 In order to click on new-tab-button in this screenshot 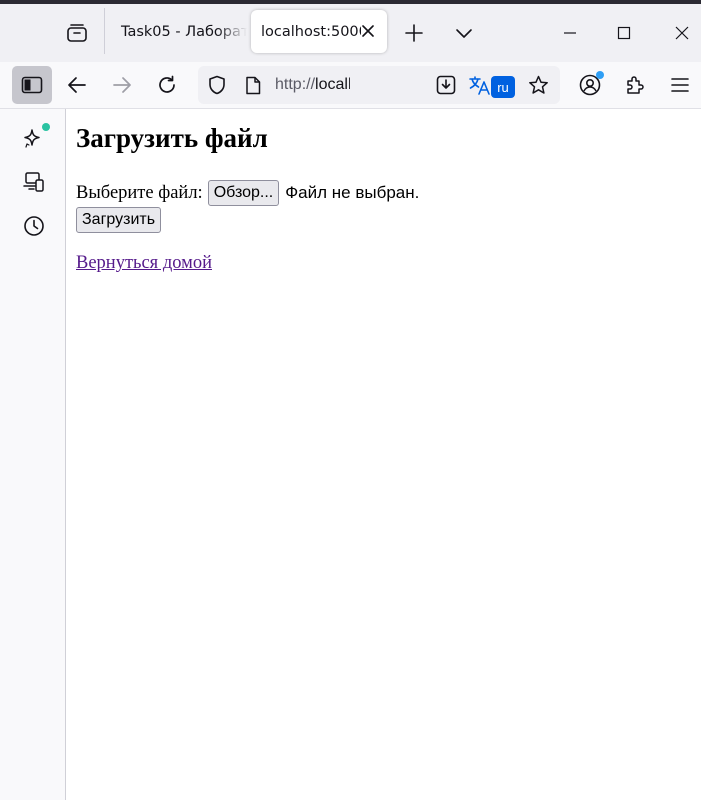, I will do `click(414, 33)`.